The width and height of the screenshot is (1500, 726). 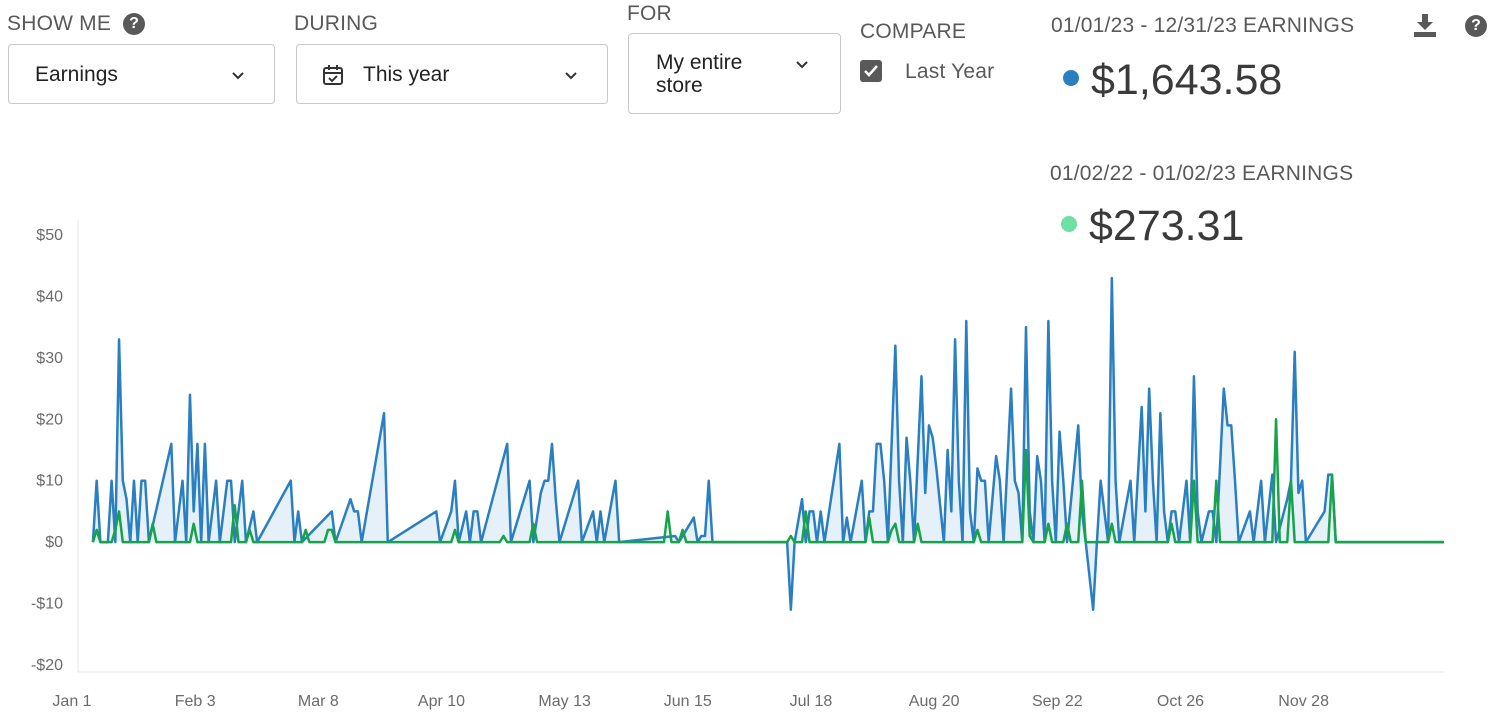 I want to click on show-me-label: SHOW ME ?, so click(x=76, y=24).